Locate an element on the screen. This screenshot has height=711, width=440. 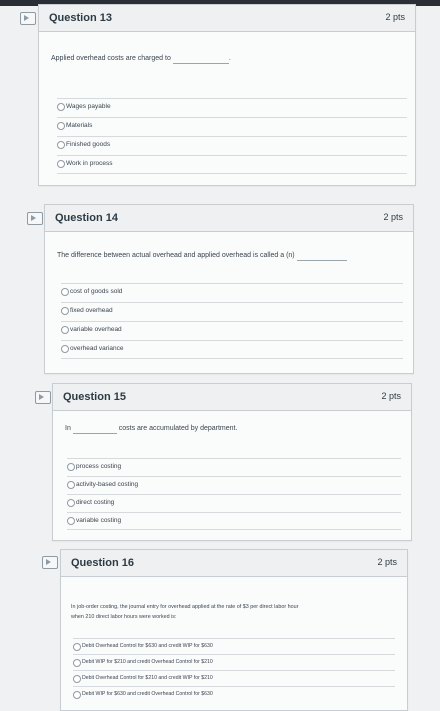
question-title: Question 15 is located at coordinates (94, 397).